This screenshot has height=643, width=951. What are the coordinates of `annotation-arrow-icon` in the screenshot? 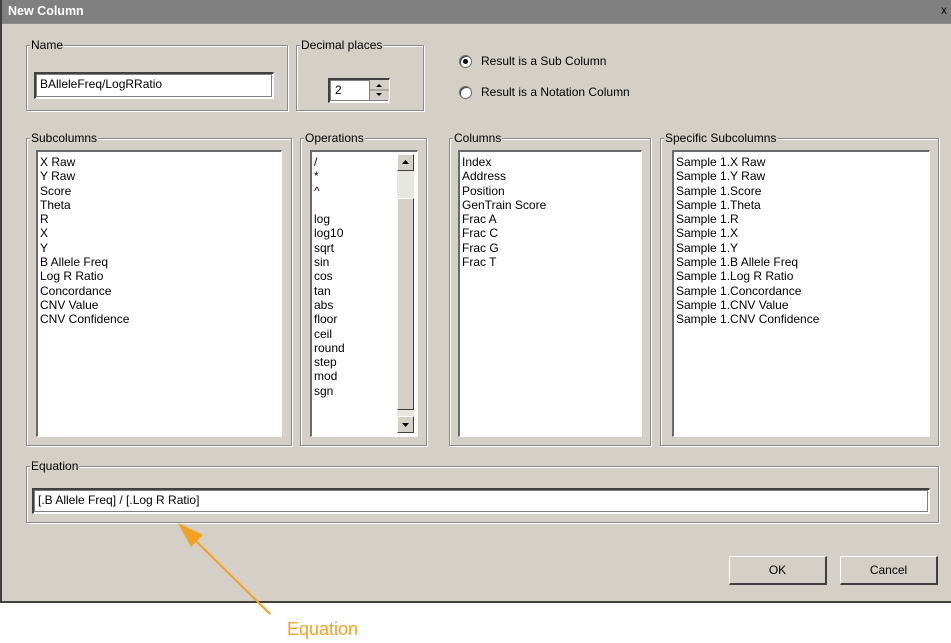 It's located at (224, 569).